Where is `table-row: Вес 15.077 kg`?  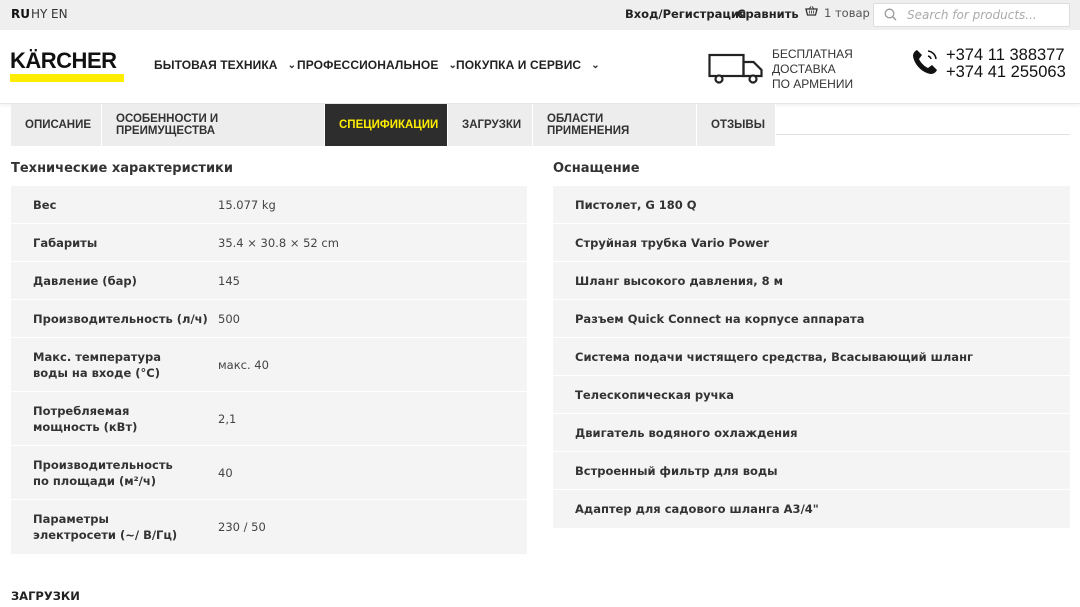 table-row: Вес 15.077 kg is located at coordinates (269, 205).